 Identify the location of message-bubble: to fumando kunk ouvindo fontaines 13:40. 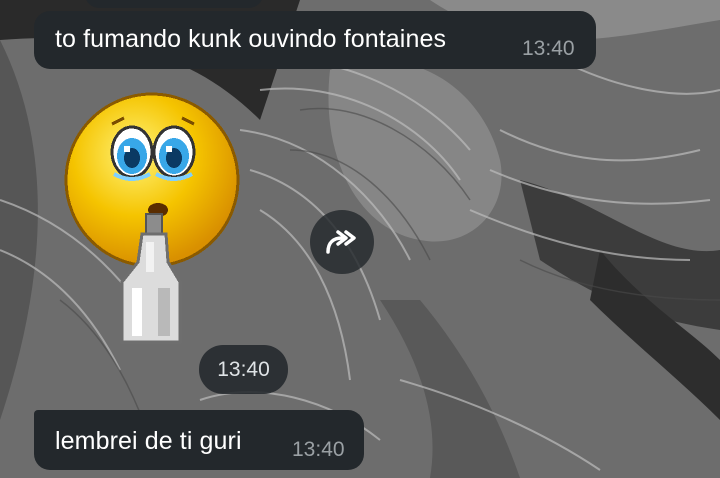
(315, 40).